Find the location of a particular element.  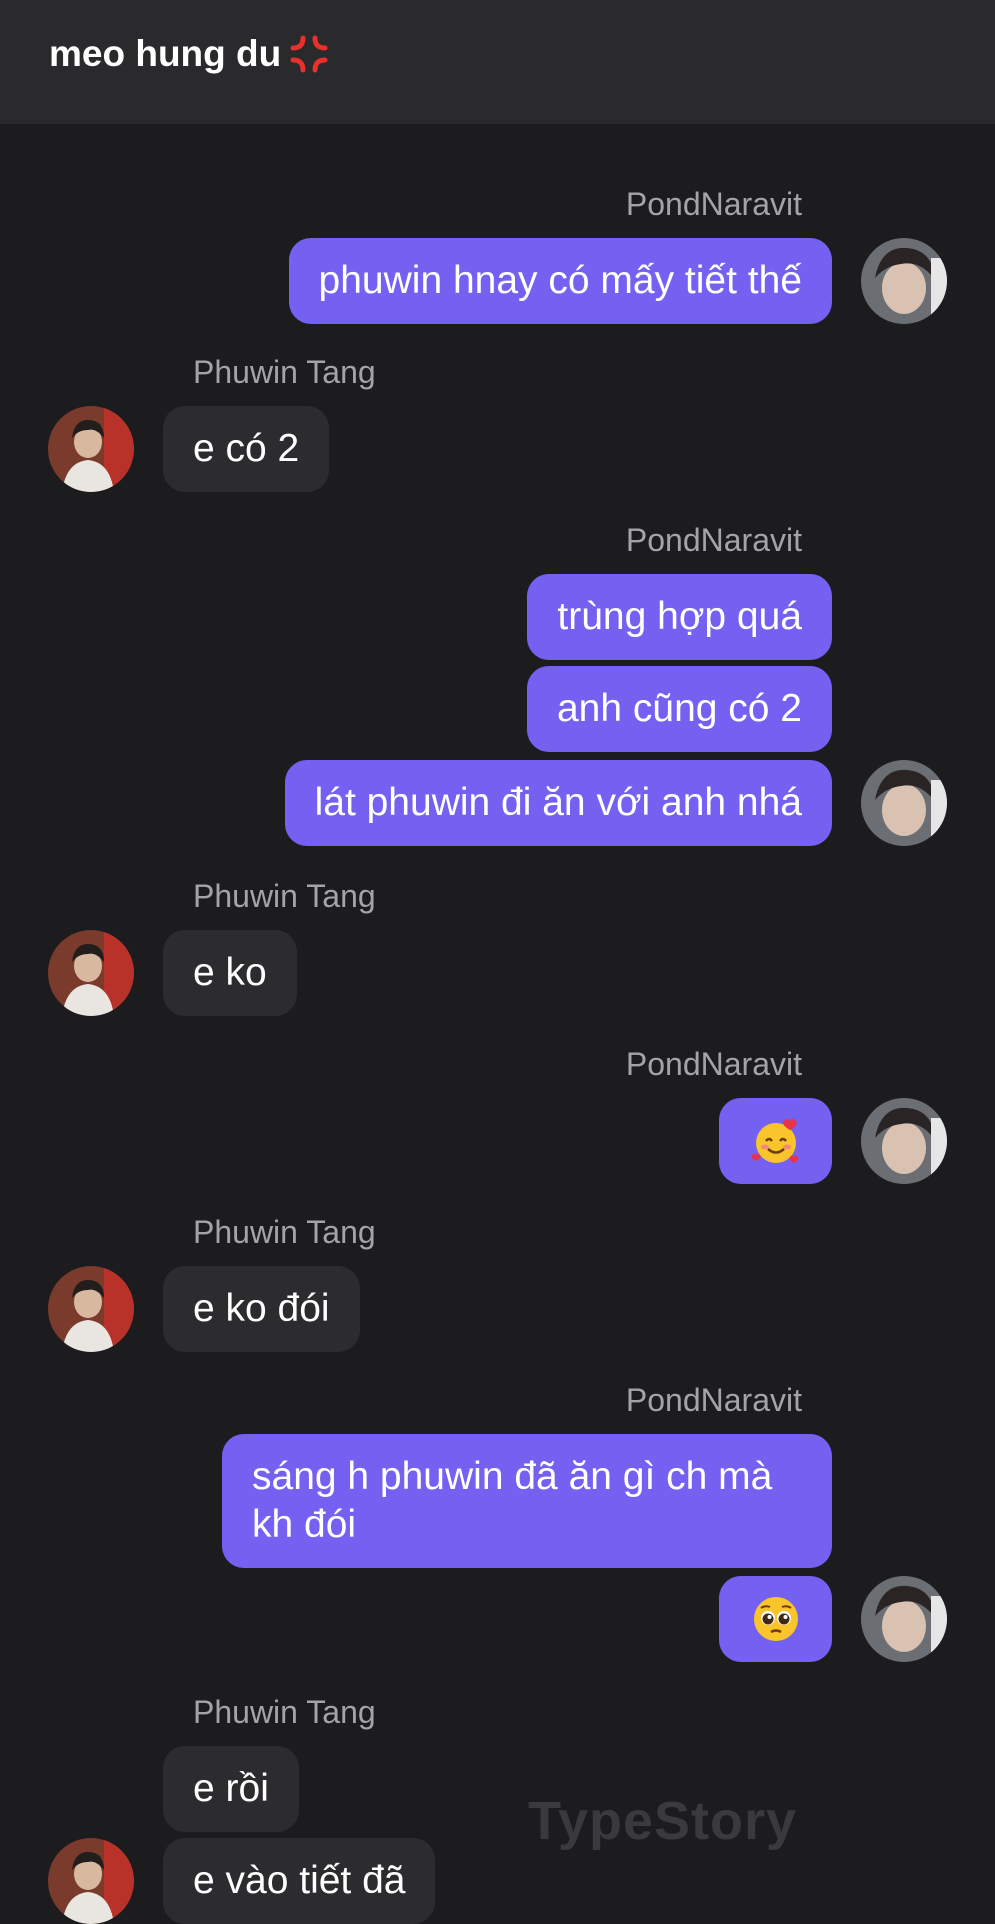

smiling-face-with-hearts-icon is located at coordinates (774, 1141).